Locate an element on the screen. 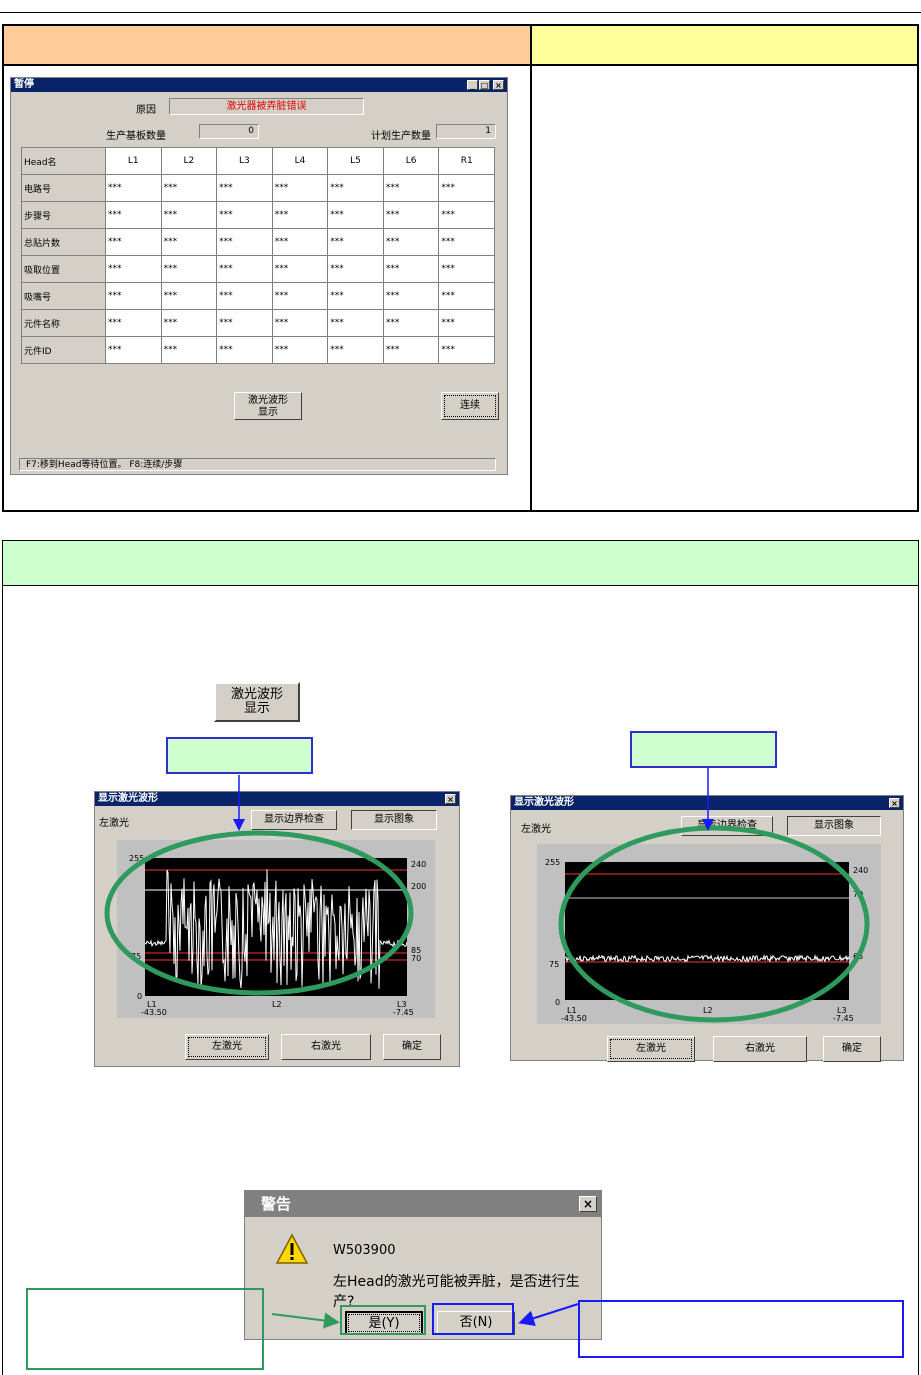 The image size is (921, 1375). y-right-200: 200 is located at coordinates (419, 886).